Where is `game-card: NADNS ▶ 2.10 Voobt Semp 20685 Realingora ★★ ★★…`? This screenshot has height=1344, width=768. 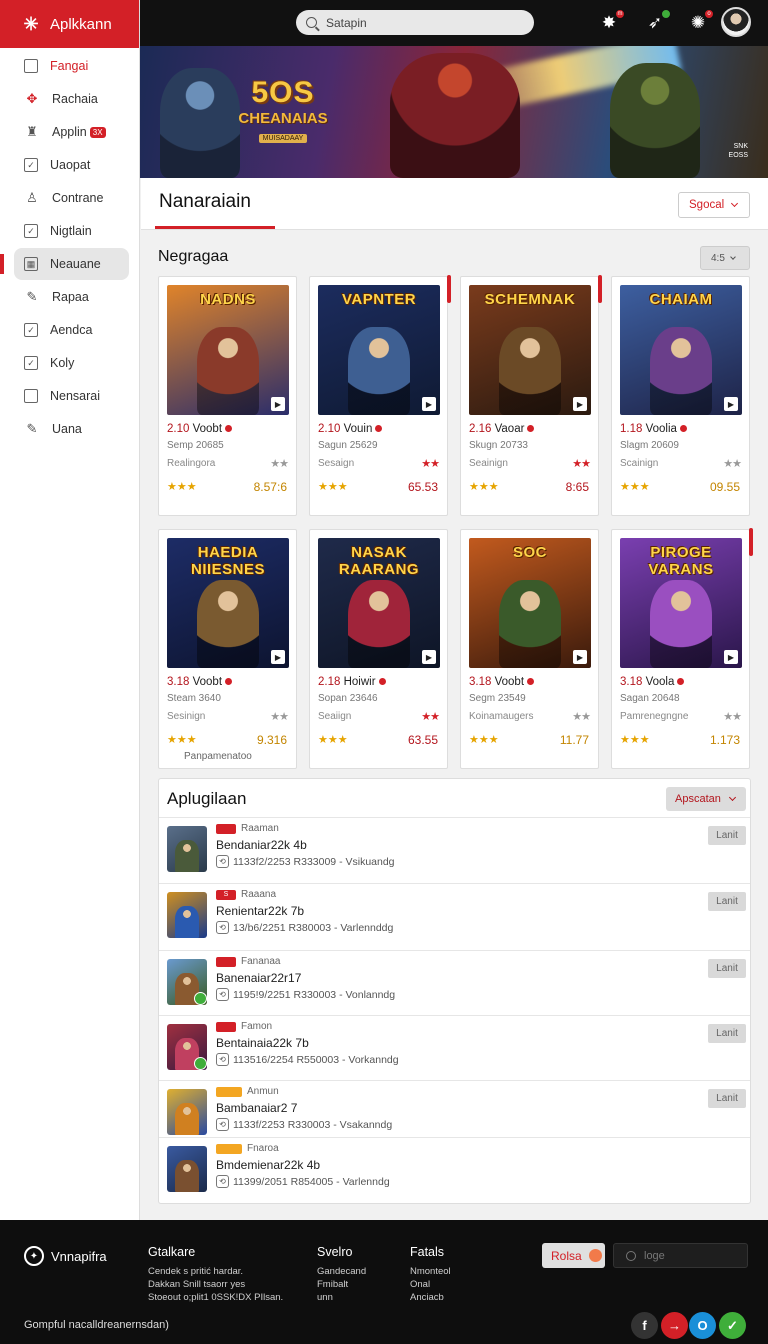
game-card: NADNS ▶ 2.10 Voobt Semp 20685 Realingora ★★ ★★… is located at coordinates (227, 396).